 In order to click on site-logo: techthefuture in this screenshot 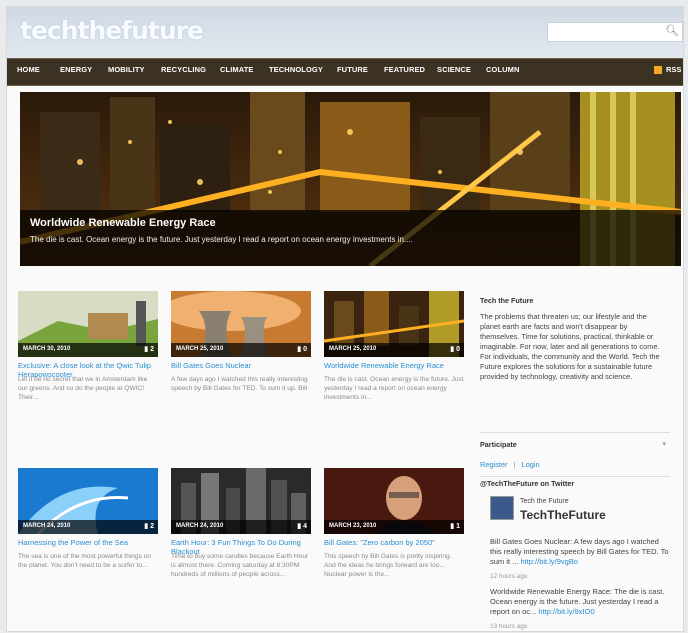, I will do `click(112, 30)`.